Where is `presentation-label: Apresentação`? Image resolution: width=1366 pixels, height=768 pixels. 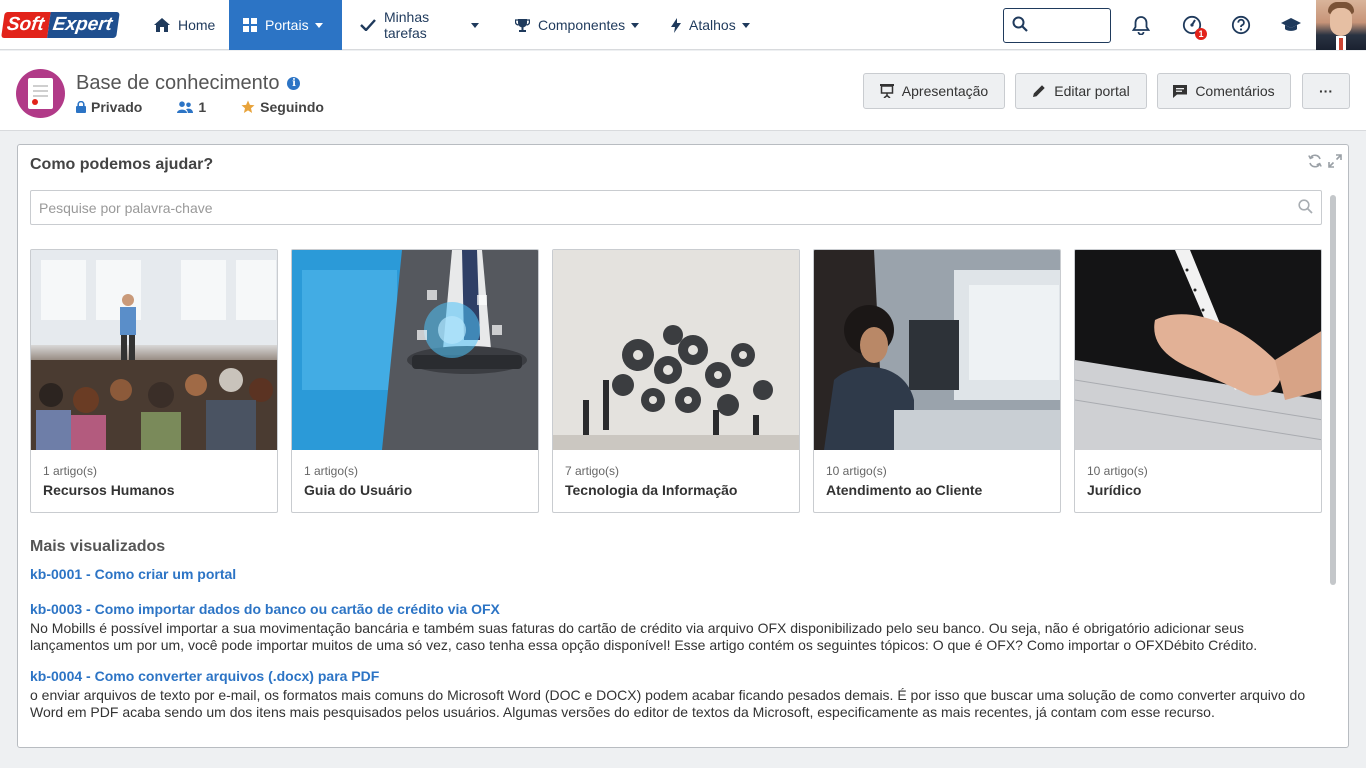 presentation-label: Apresentação is located at coordinates (945, 91).